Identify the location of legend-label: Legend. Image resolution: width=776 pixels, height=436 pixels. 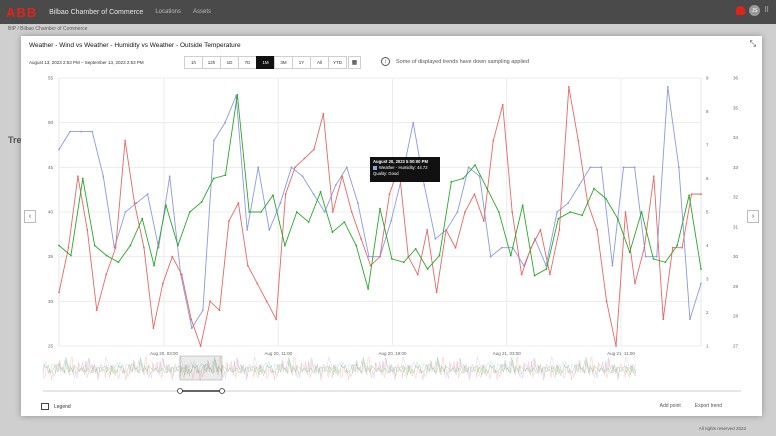
(62, 406).